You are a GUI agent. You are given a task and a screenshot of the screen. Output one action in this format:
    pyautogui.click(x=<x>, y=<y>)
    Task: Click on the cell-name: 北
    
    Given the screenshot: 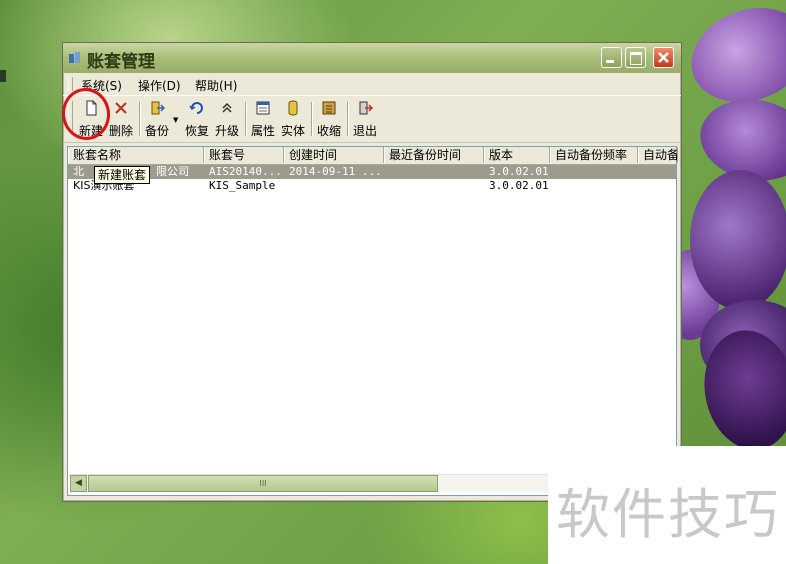 What is the action you would take?
    pyautogui.click(x=78, y=171)
    